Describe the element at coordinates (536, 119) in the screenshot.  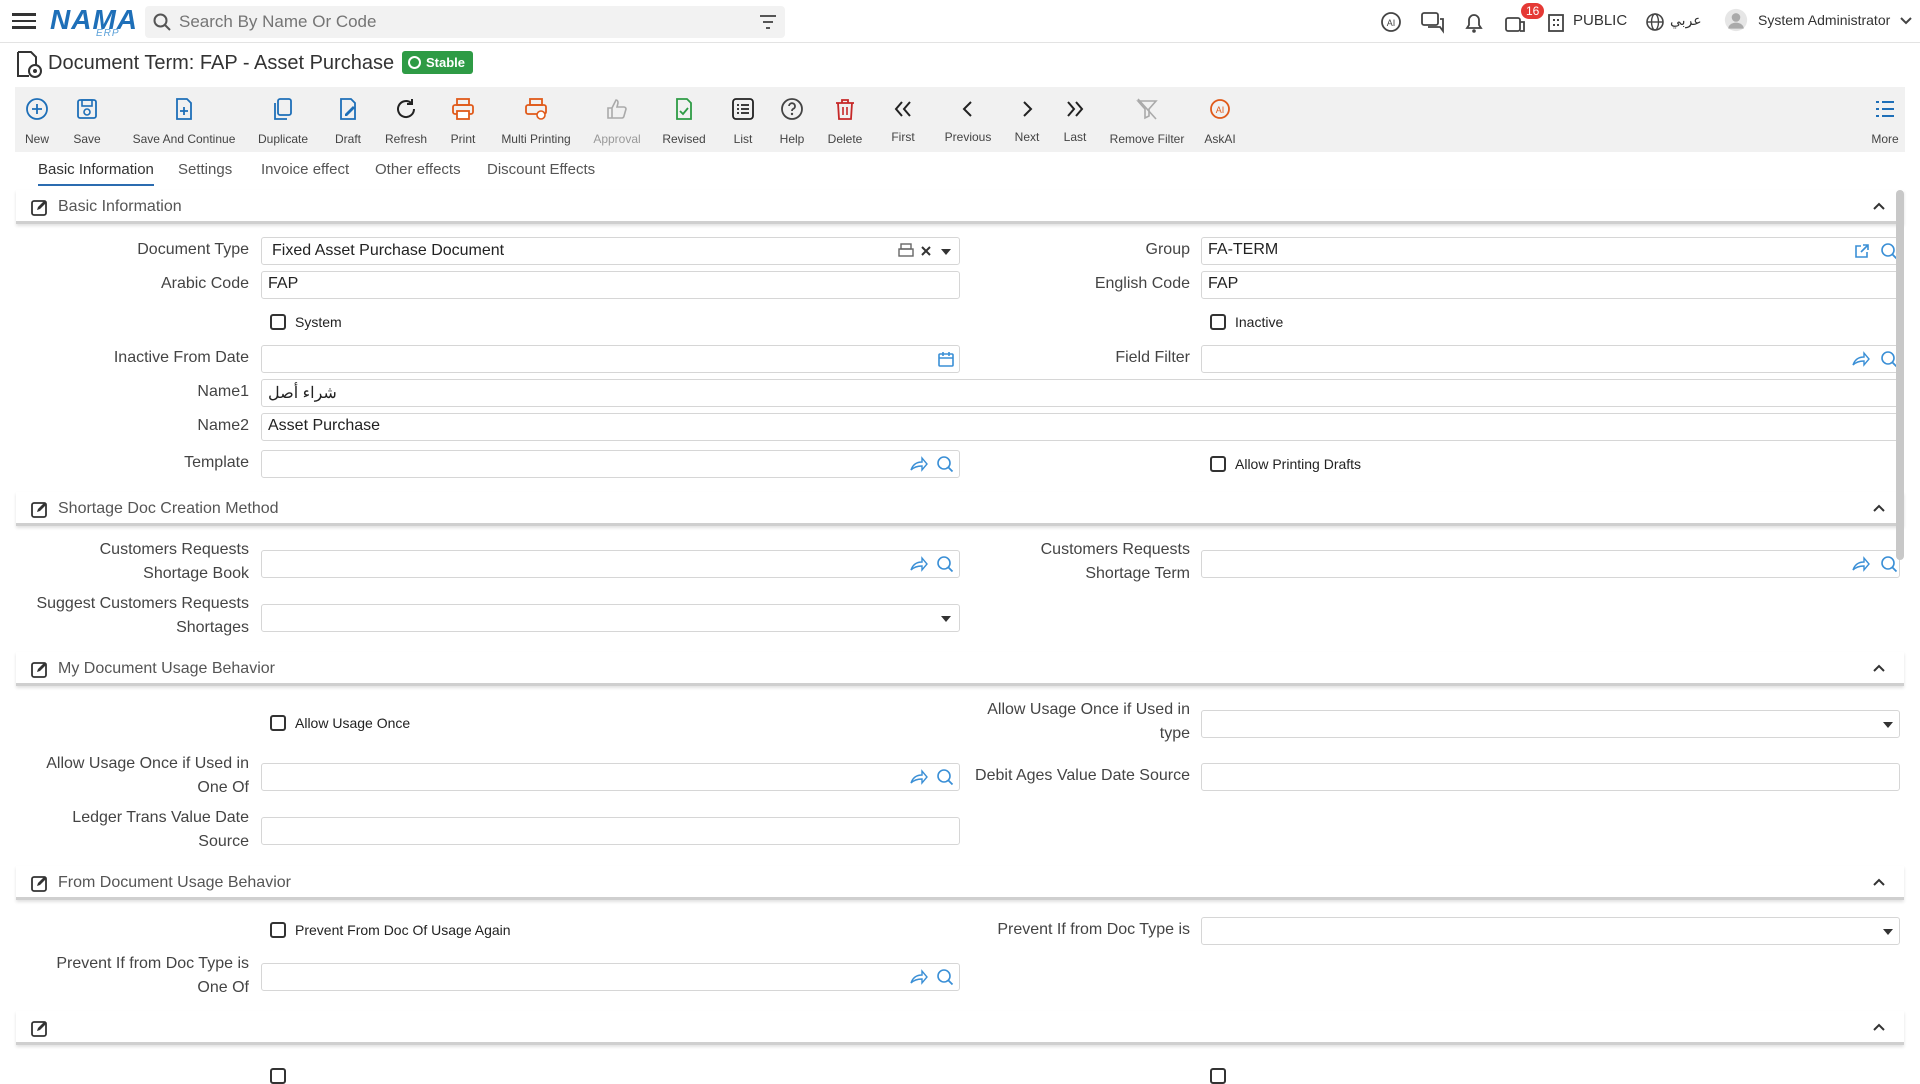
I see `multi-printing-button: Multi Printing` at that location.